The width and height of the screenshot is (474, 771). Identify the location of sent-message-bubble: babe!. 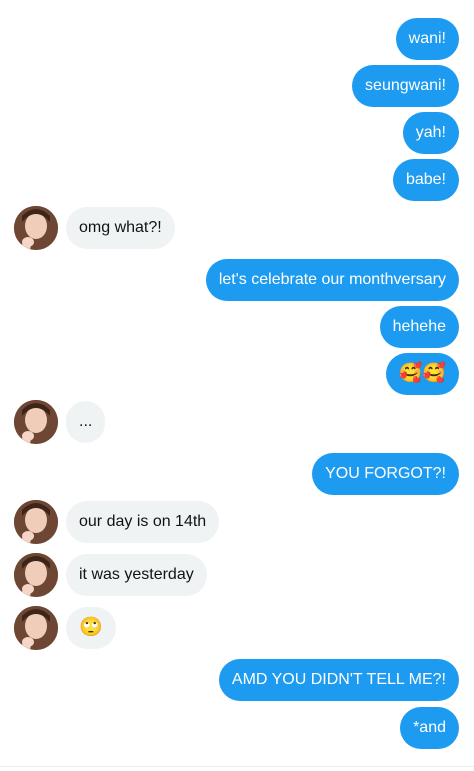
(425, 180).